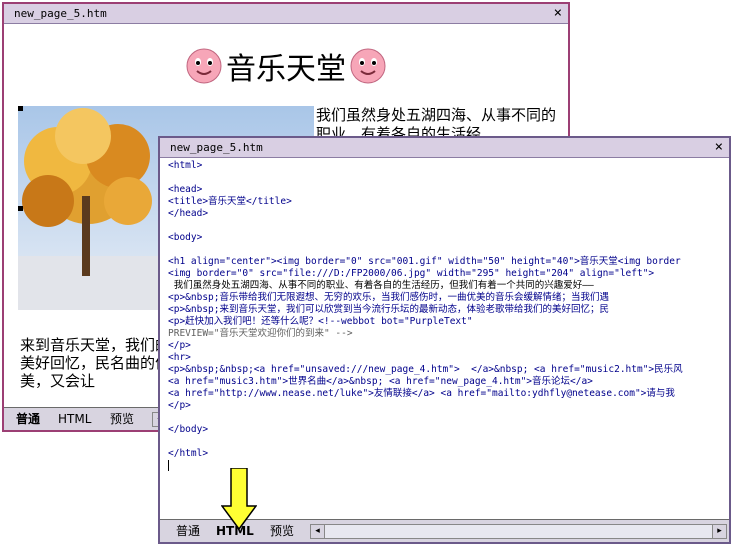 This screenshot has height=546, width=733. Describe the element at coordinates (95, 363) in the screenshot. I see `welcome-paragraph: 来到音乐天堂，我们的美好回忆，民名曲的优美，又会让` at that location.